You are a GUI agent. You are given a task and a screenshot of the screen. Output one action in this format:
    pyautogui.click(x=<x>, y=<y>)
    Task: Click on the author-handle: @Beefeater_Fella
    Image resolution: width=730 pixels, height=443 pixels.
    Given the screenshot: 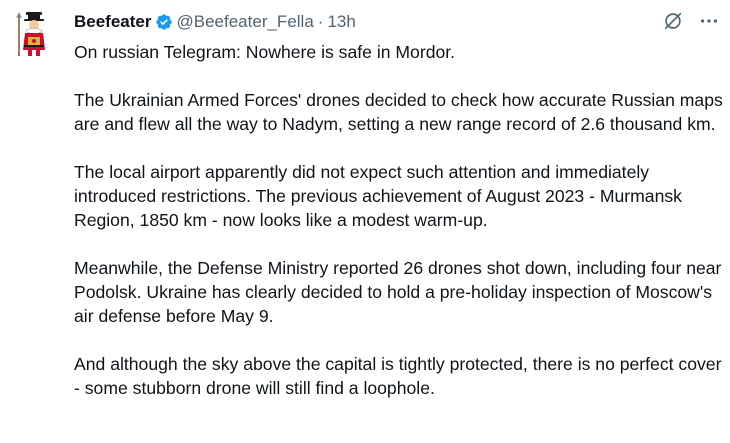 What is the action you would take?
    pyautogui.click(x=245, y=22)
    